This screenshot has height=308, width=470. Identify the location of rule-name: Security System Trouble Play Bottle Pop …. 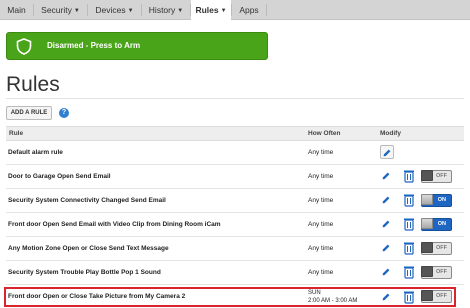
(84, 272).